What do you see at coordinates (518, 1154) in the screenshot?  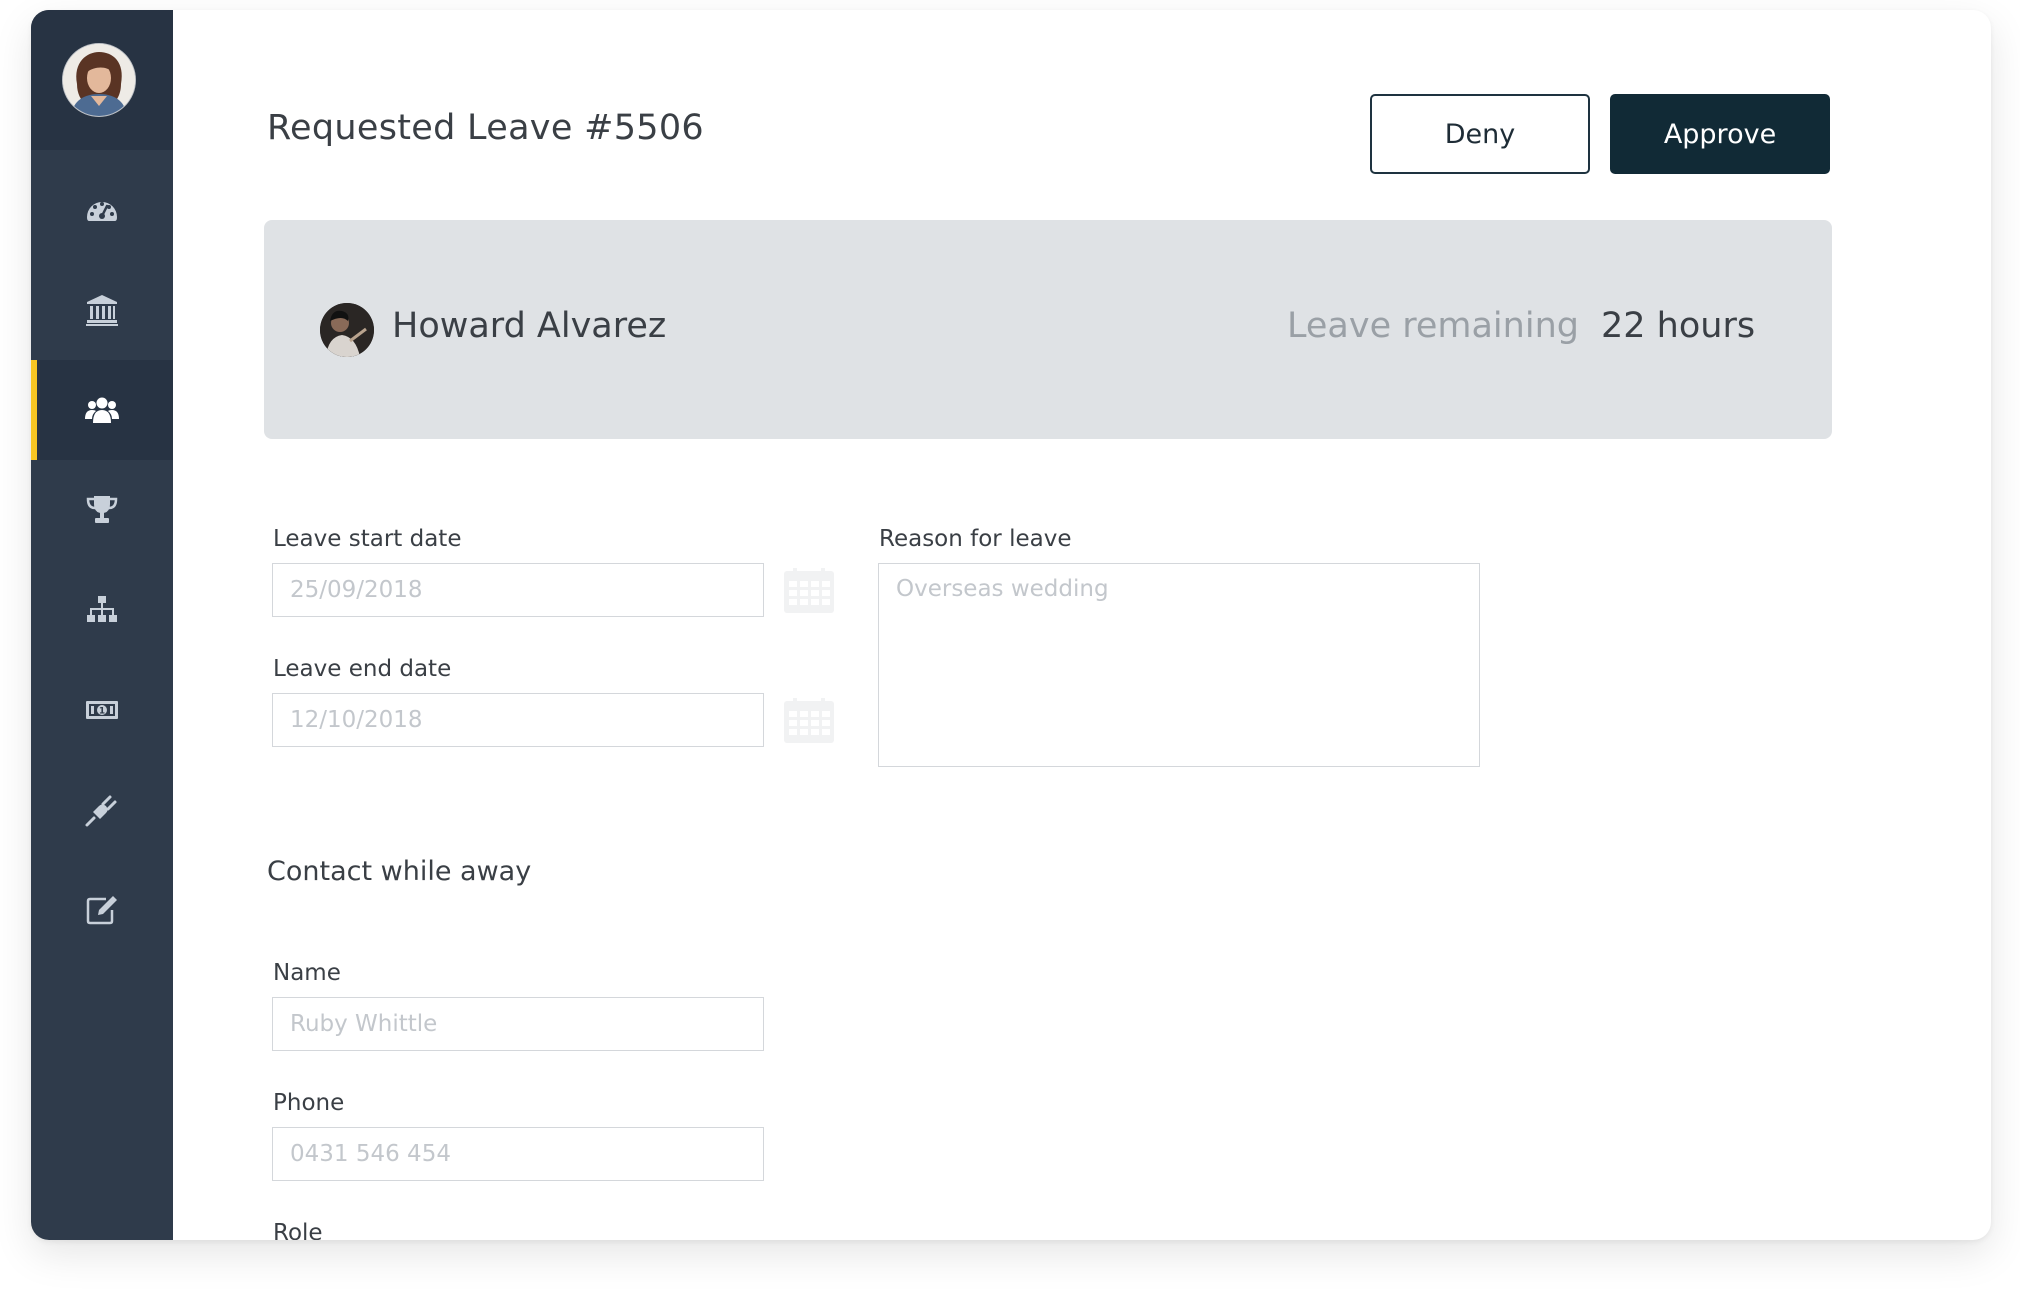 I see `contact-phone-field: 0431 546 454` at bounding box center [518, 1154].